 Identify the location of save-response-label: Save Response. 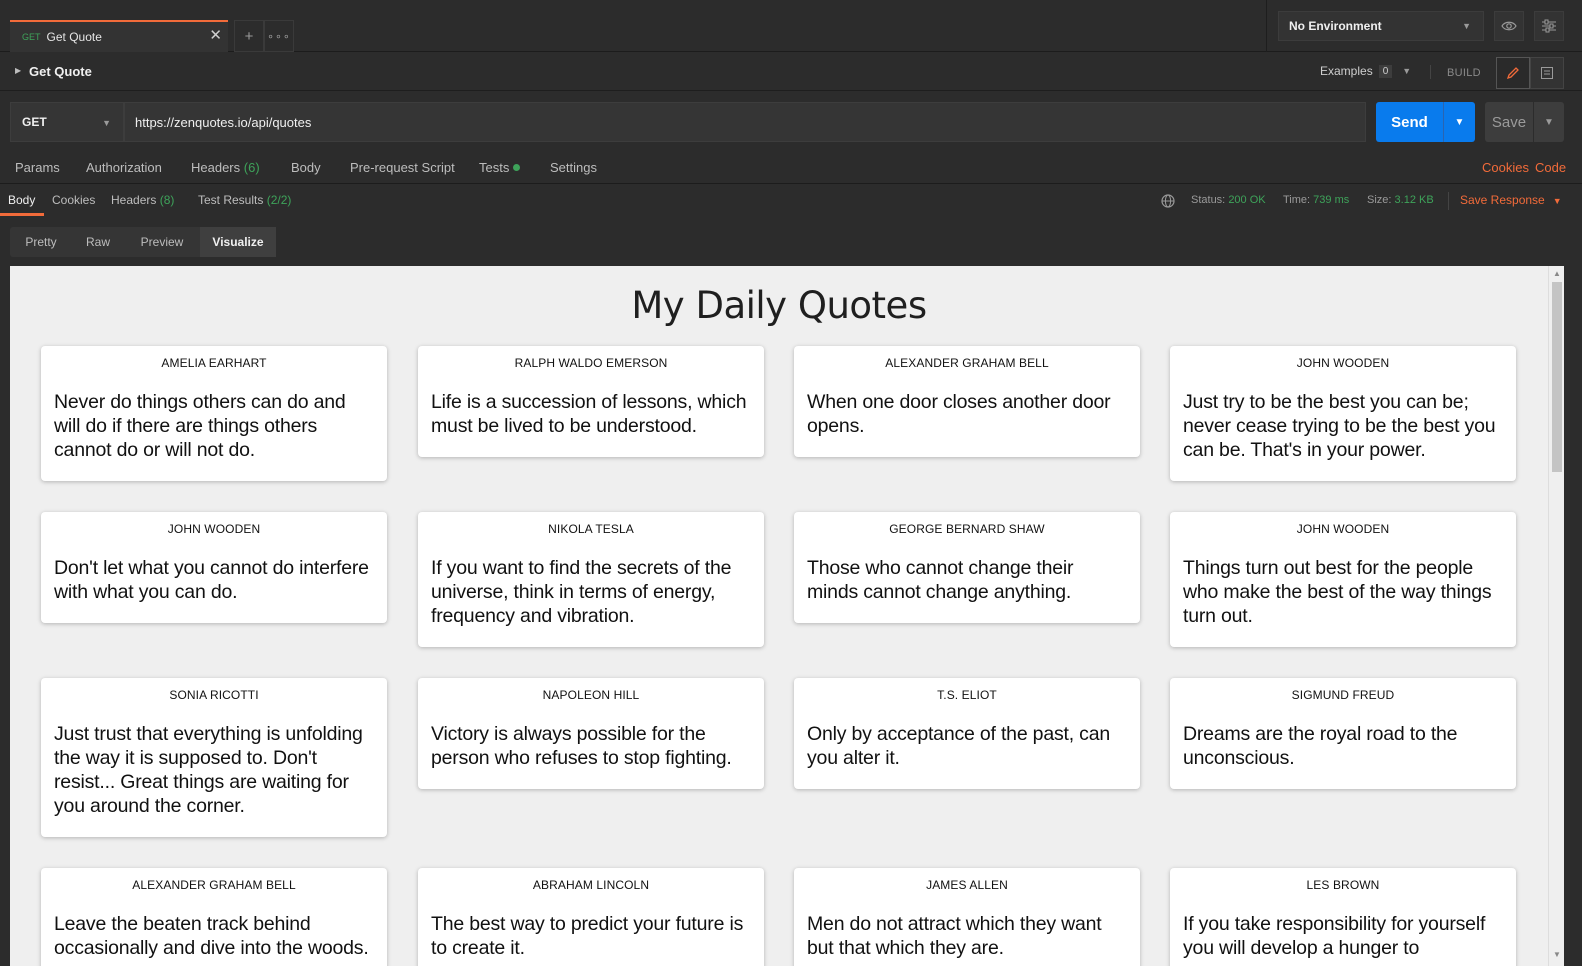
(1502, 200).